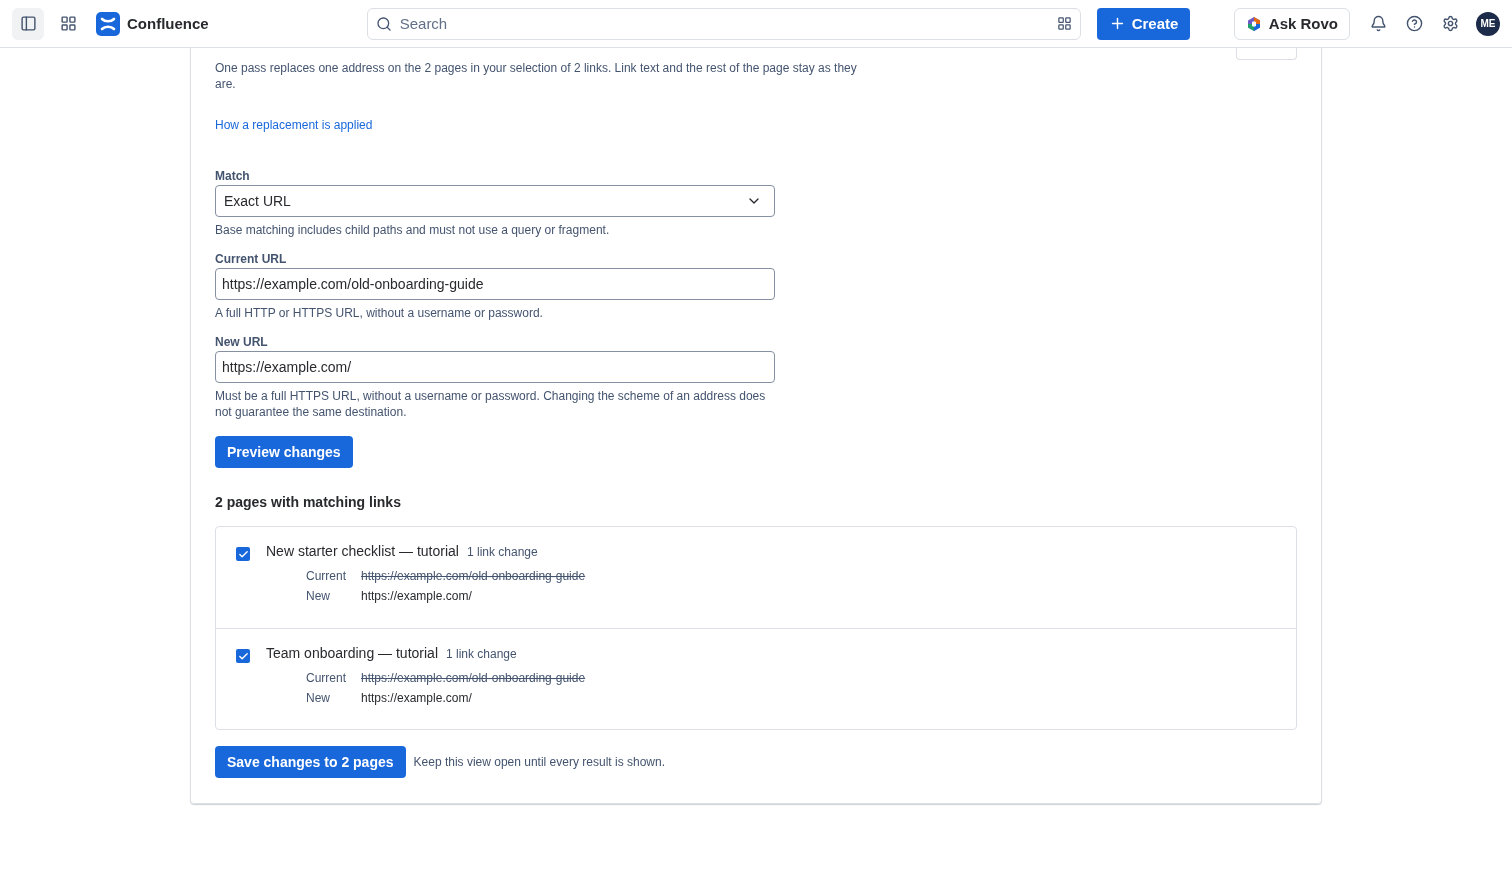 The image size is (1512, 893). Describe the element at coordinates (352, 653) in the screenshot. I see `page-title: Team onboarding — tutorial` at that location.